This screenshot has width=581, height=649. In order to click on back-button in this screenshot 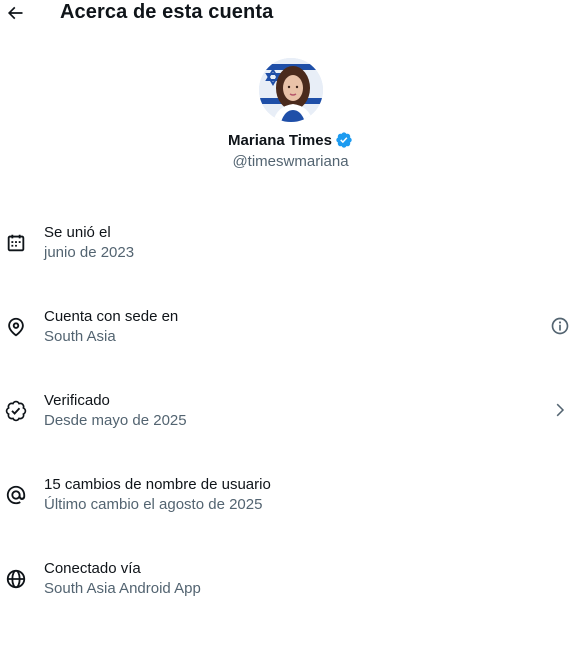, I will do `click(15, 13)`.